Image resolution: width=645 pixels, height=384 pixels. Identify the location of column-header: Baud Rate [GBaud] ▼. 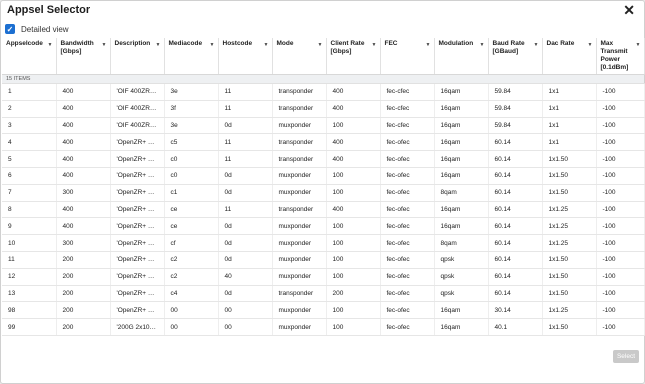
(515, 56).